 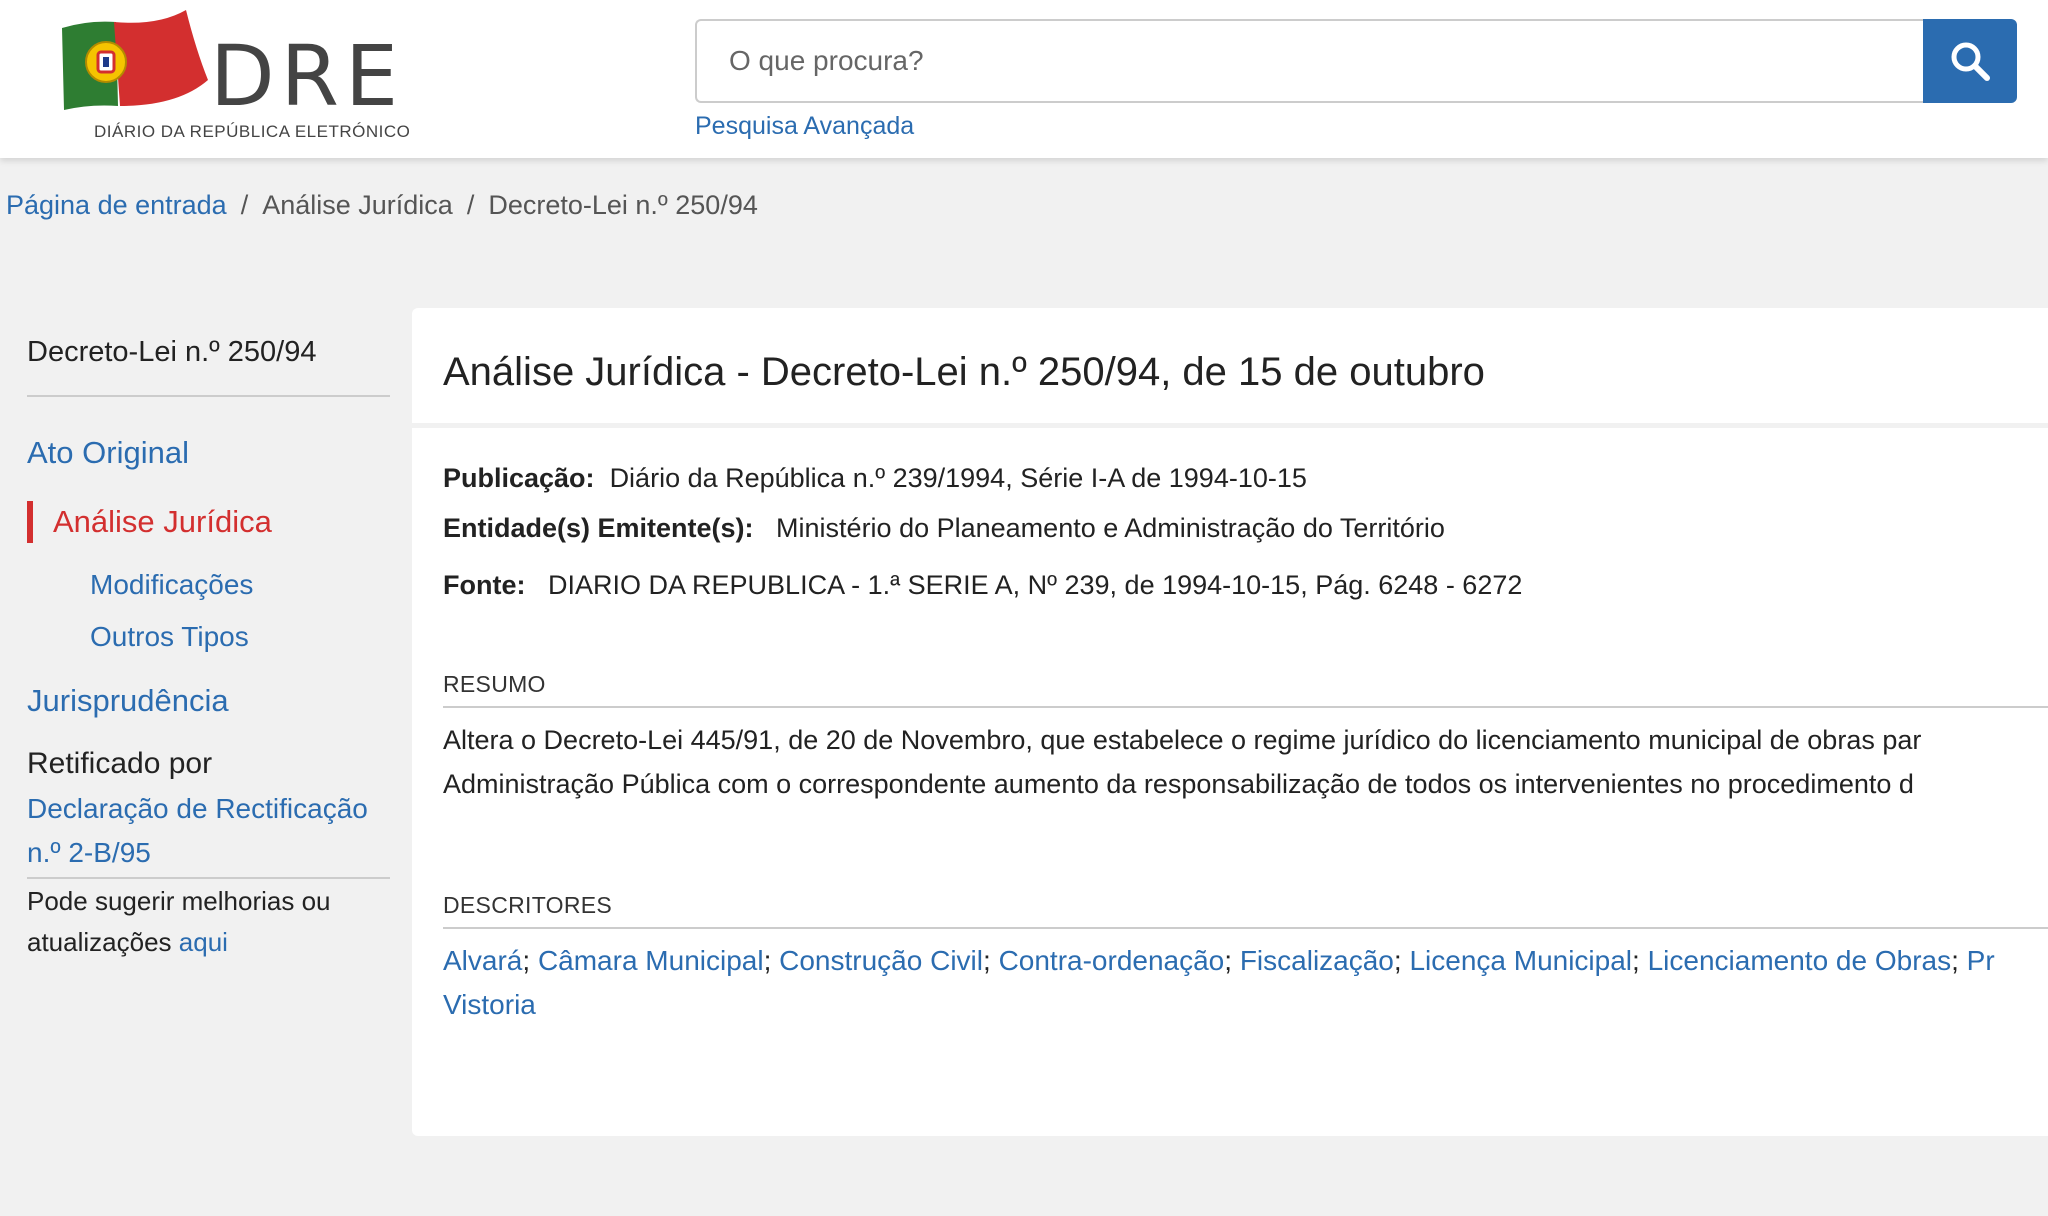 What do you see at coordinates (208, 585) in the screenshot?
I see `sidebar-item-modificacoes: Modificações` at bounding box center [208, 585].